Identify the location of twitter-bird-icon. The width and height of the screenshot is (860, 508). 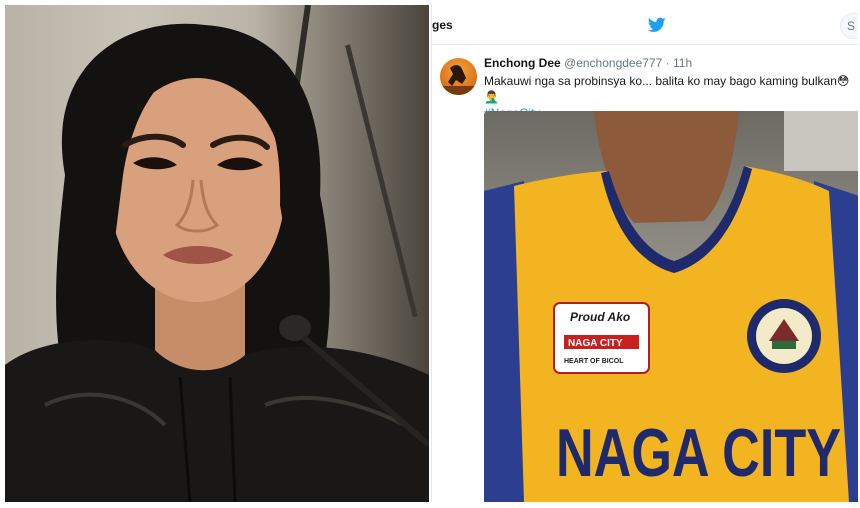
(657, 25).